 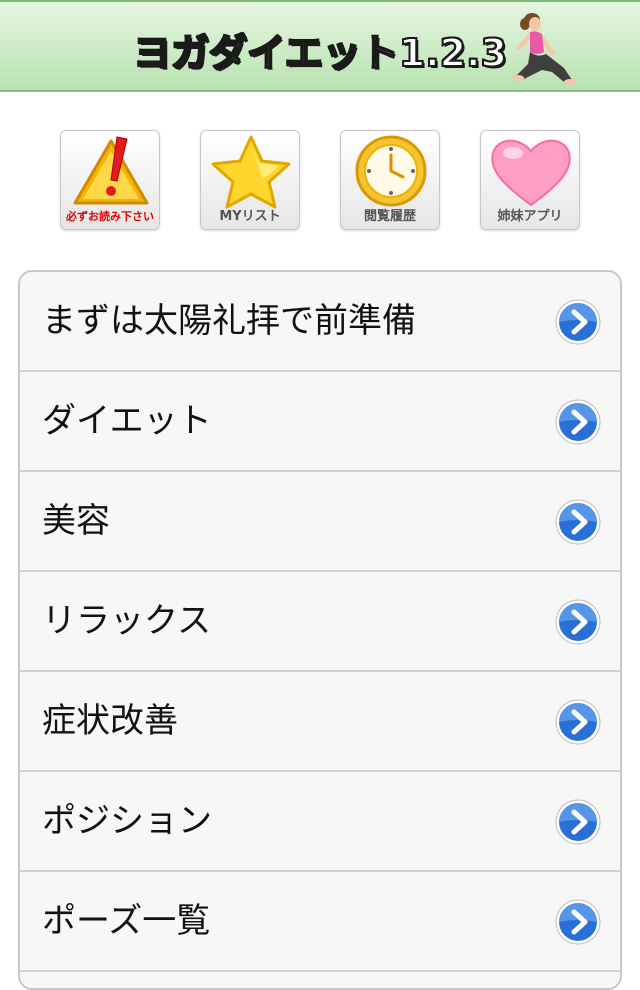 I want to click on star-icon, so click(x=251, y=172).